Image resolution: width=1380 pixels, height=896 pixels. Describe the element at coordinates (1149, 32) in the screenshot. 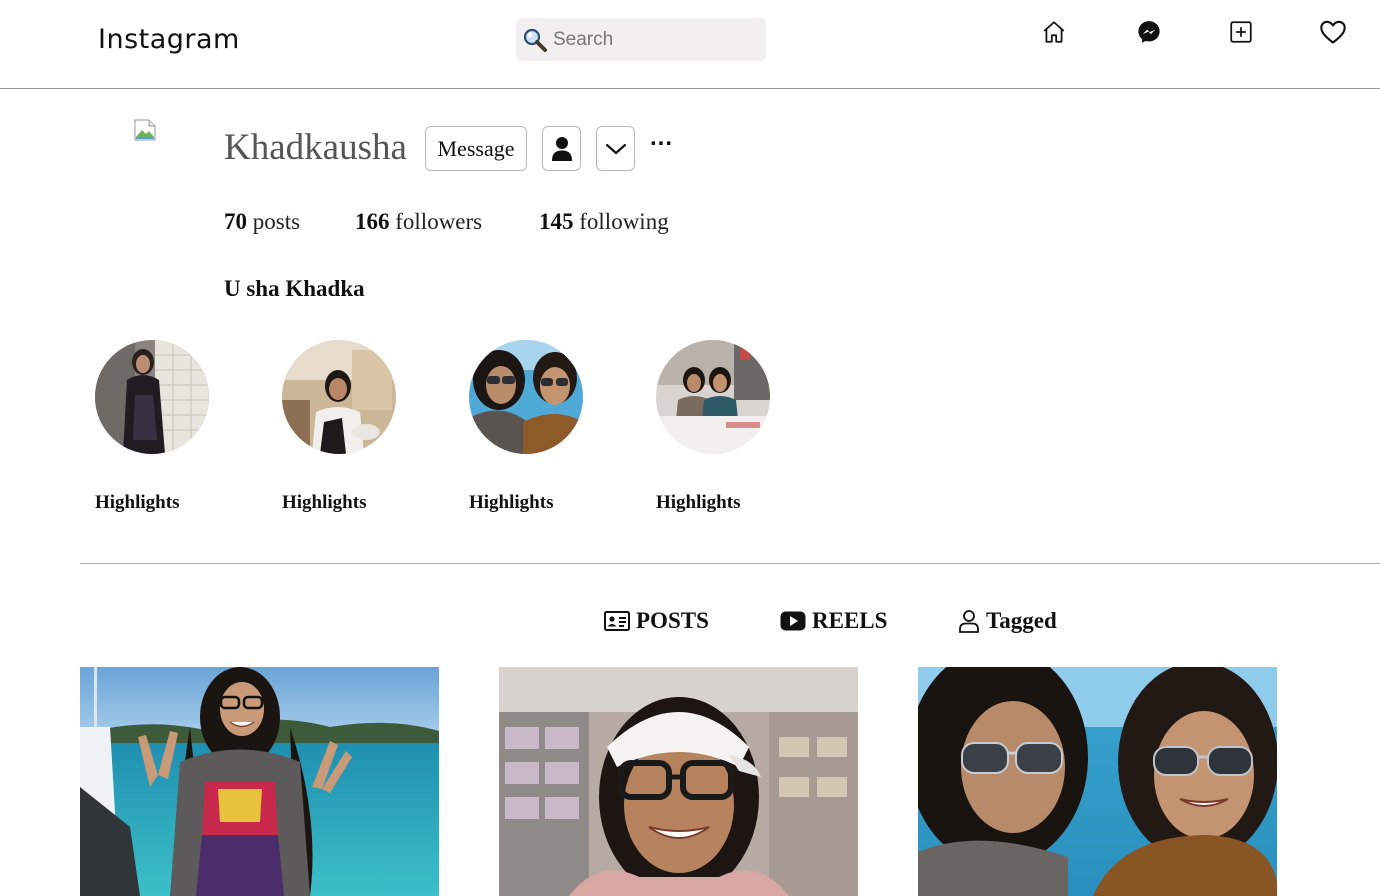

I see `messenger-icon` at that location.